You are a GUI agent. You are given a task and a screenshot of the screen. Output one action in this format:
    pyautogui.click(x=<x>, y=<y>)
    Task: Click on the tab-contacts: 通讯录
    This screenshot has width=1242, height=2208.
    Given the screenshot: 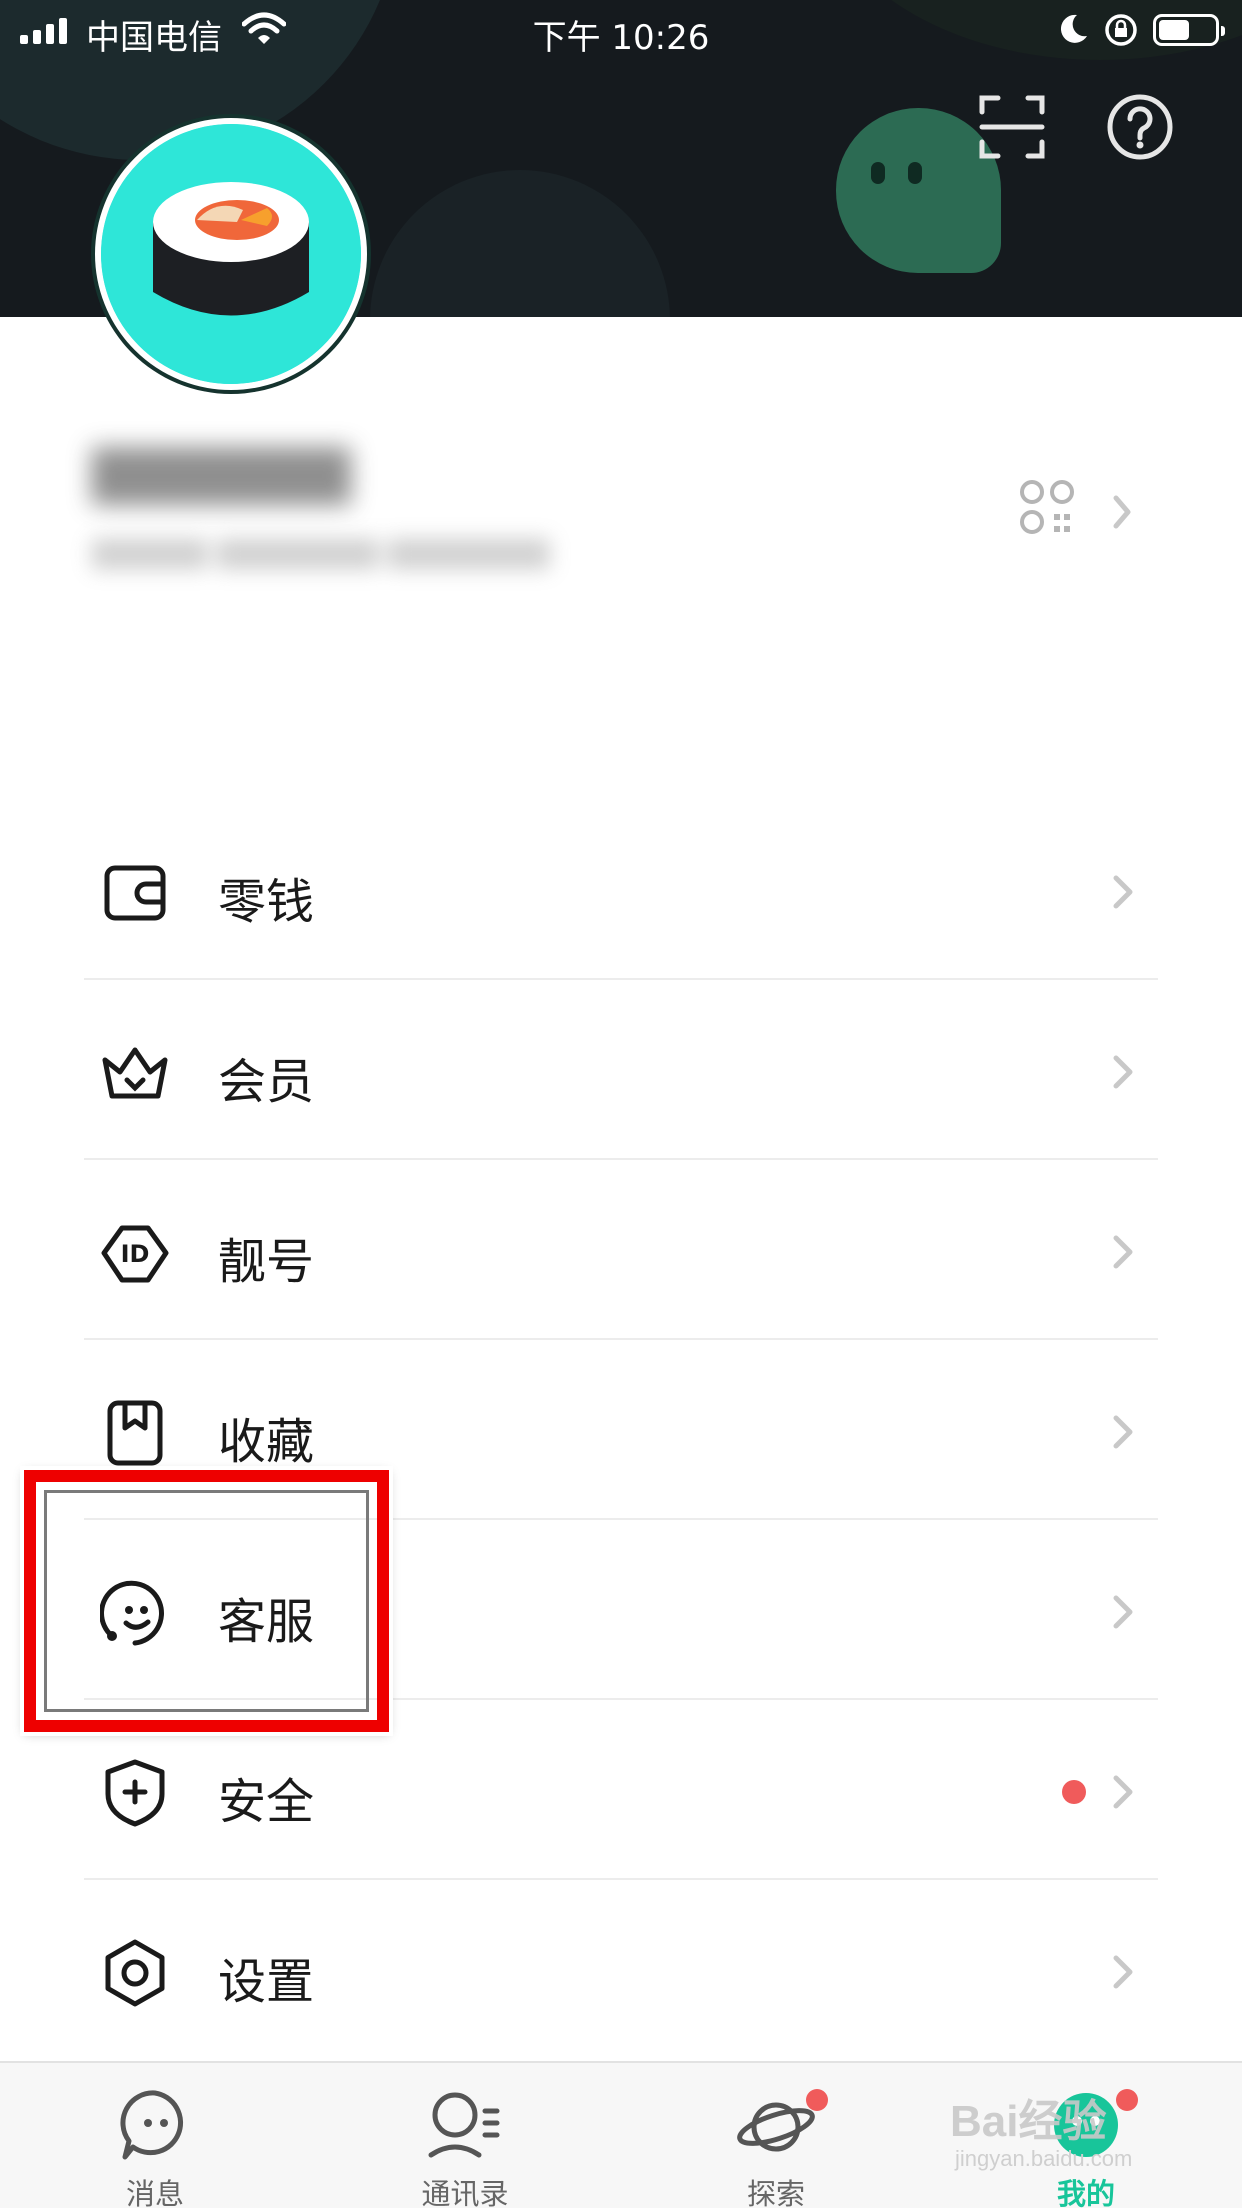 What is the action you would take?
    pyautogui.click(x=465, y=2135)
    